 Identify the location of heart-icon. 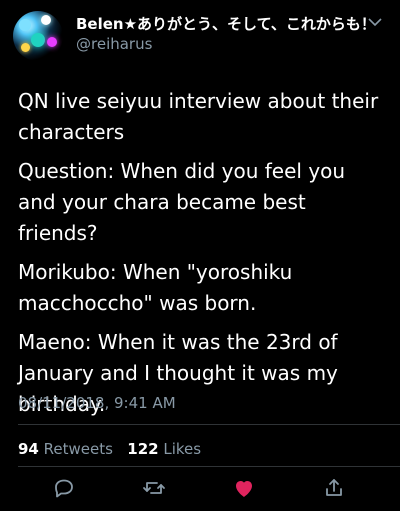
(244, 488).